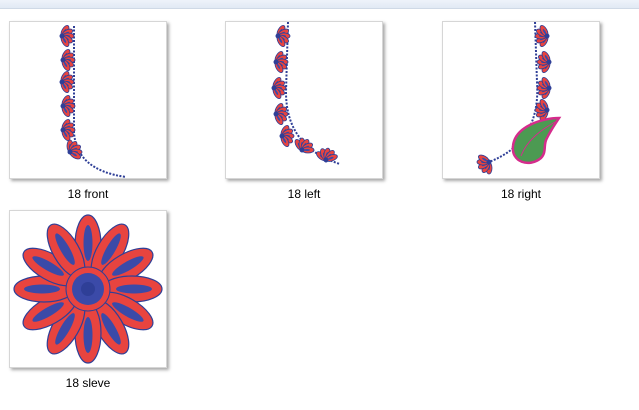  Describe the element at coordinates (304, 194) in the screenshot. I see `file-name-label: 18 left` at that location.